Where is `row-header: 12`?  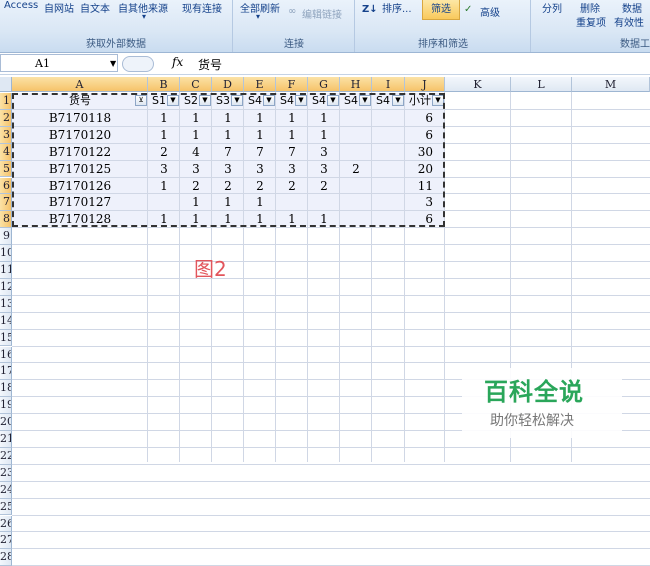
row-header: 12 is located at coordinates (6, 287).